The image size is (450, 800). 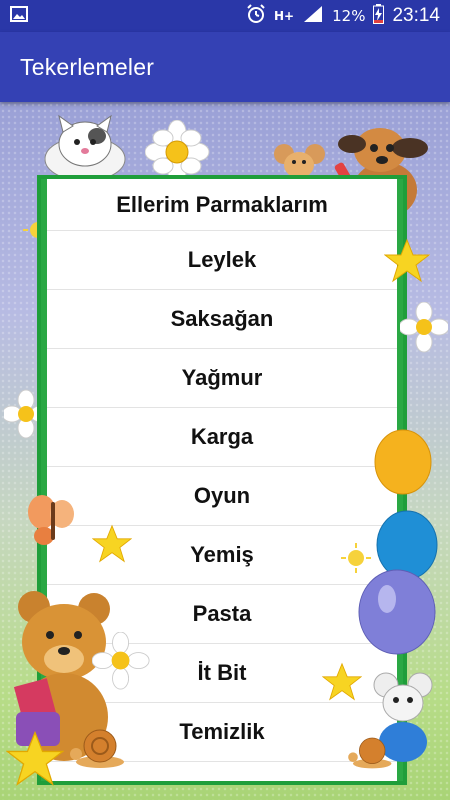 What do you see at coordinates (349, 16) in the screenshot?
I see `battery-percent: 12%` at bounding box center [349, 16].